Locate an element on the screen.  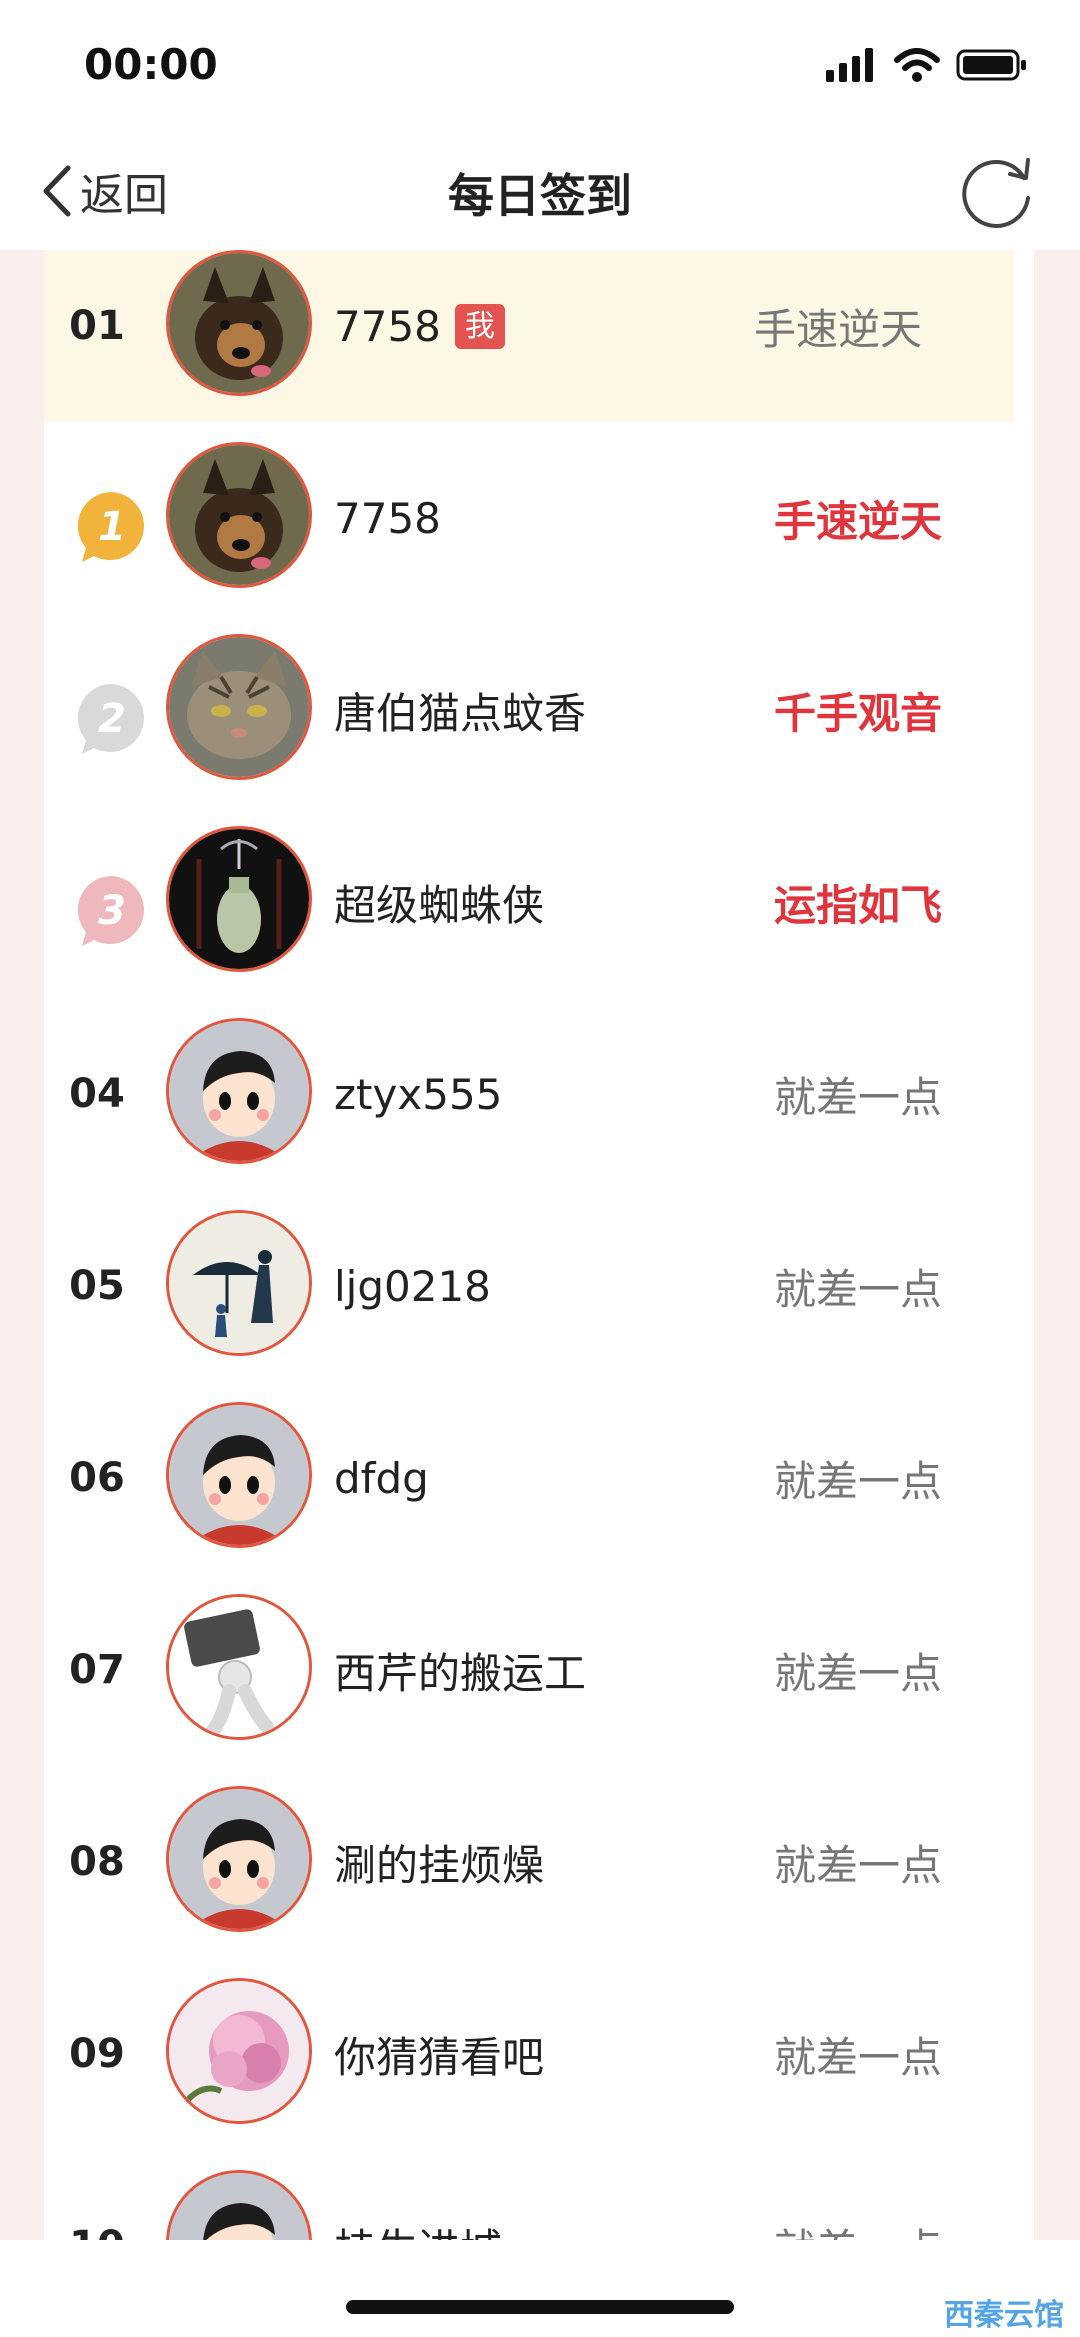
umbrella-avatar is located at coordinates (239, 1283).